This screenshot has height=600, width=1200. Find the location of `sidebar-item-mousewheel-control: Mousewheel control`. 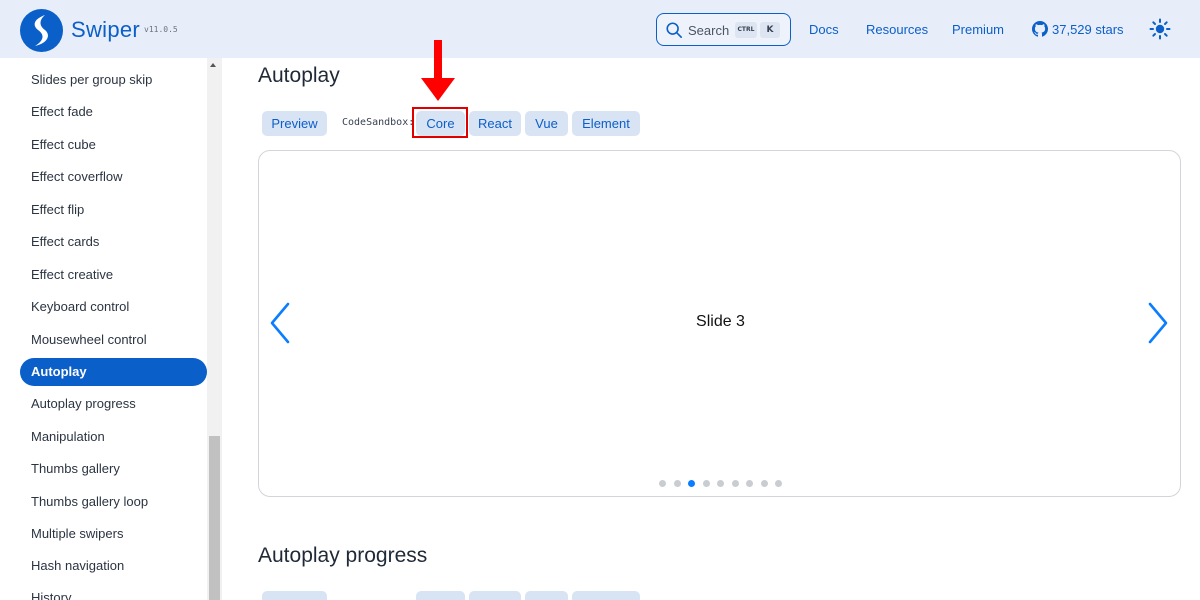

sidebar-item-mousewheel-control: Mousewheel control is located at coordinates (113, 340).